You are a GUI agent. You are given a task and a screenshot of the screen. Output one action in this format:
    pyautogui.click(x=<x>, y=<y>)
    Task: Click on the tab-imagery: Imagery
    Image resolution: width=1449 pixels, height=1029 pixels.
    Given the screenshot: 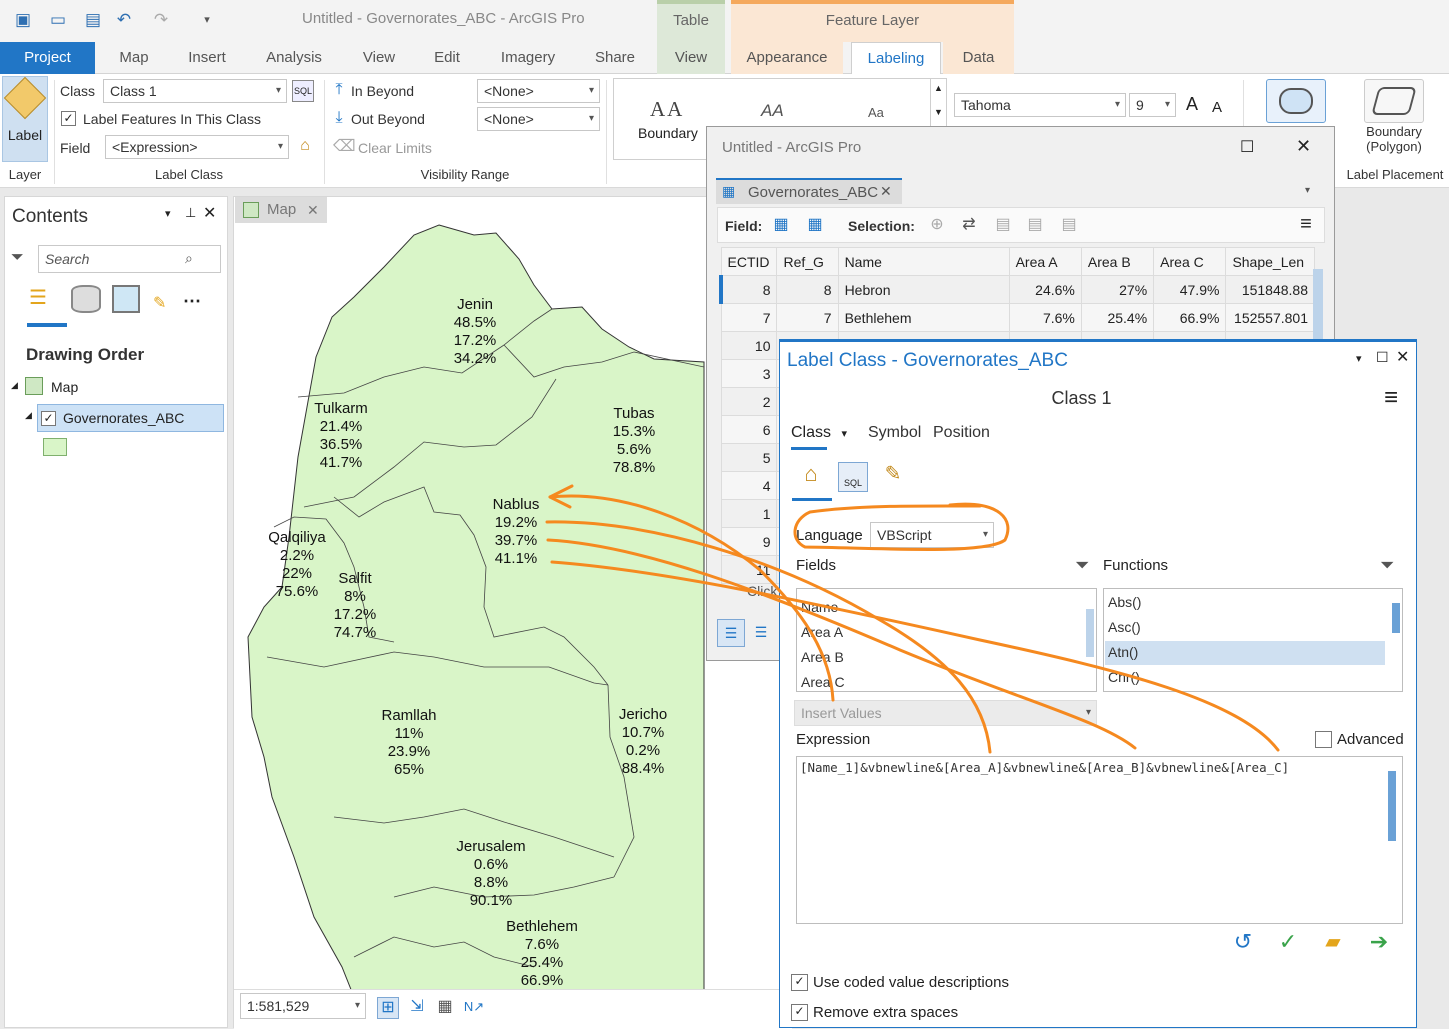 What is the action you would take?
    pyautogui.click(x=528, y=58)
    